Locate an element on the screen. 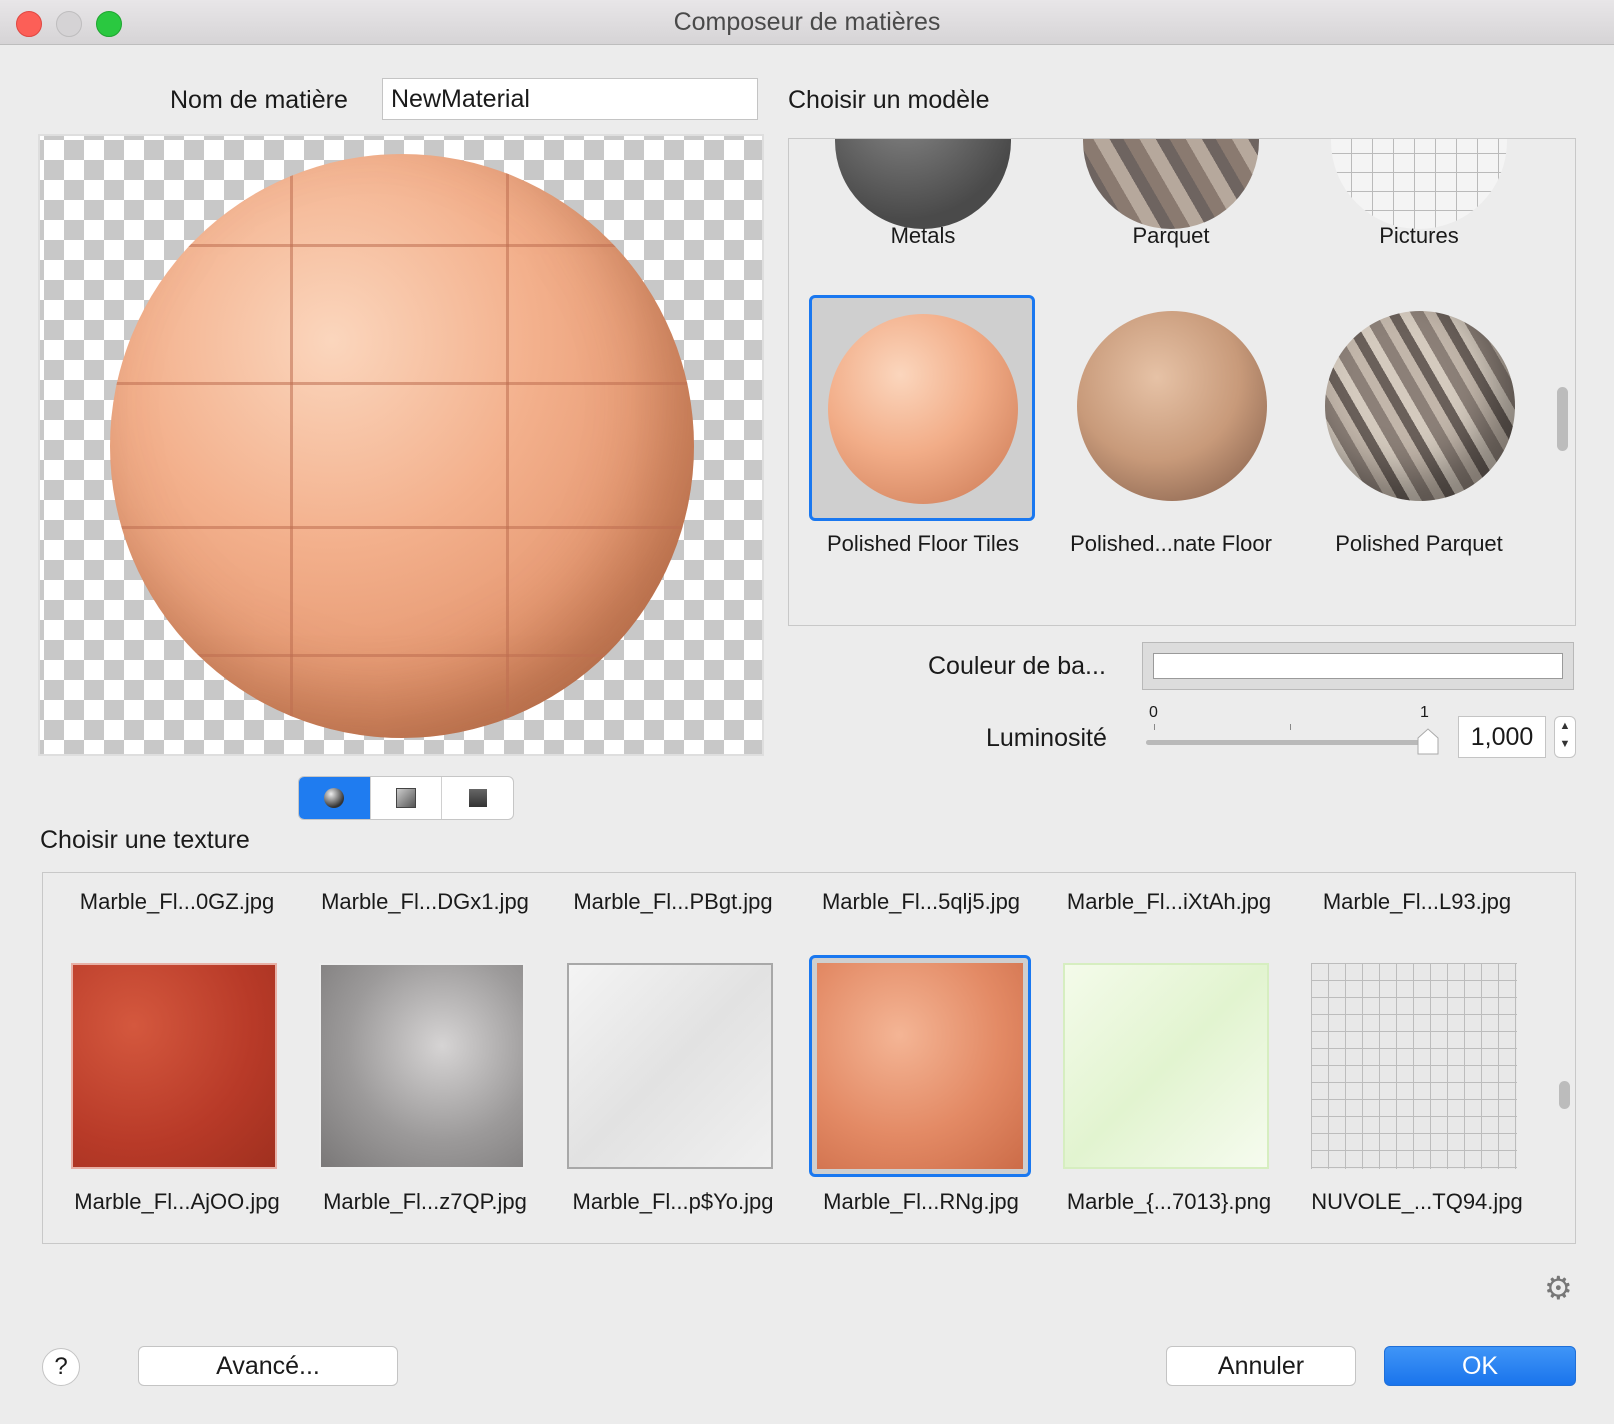  luminosity-max-label: 1 is located at coordinates (1424, 712).